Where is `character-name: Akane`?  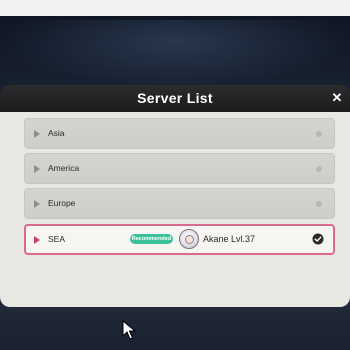 character-name: Akane is located at coordinates (216, 239).